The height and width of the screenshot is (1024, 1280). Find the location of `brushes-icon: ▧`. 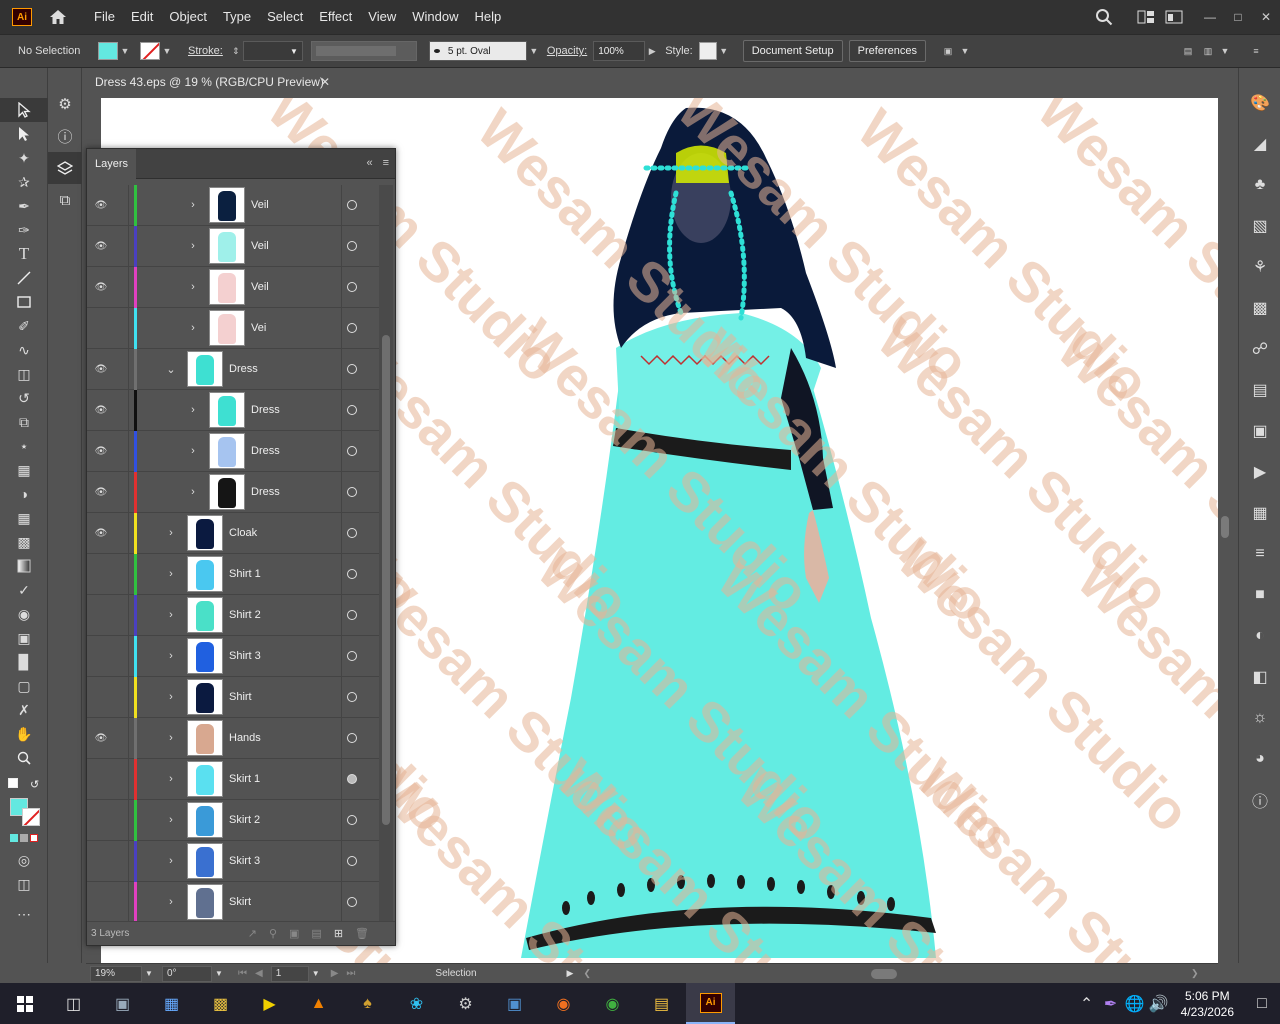

brushes-icon: ▧ is located at coordinates (1259, 225).